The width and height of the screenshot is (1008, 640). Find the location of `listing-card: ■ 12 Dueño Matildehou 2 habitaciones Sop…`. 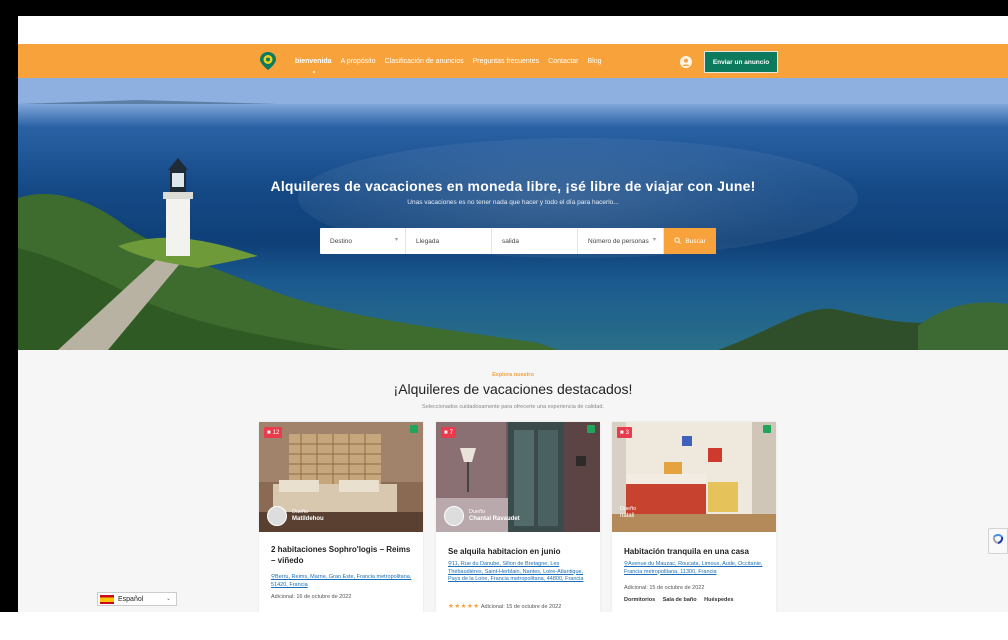

listing-card: ■ 12 Dueño Matildehou 2 habitaciones Sop… is located at coordinates (341, 522).